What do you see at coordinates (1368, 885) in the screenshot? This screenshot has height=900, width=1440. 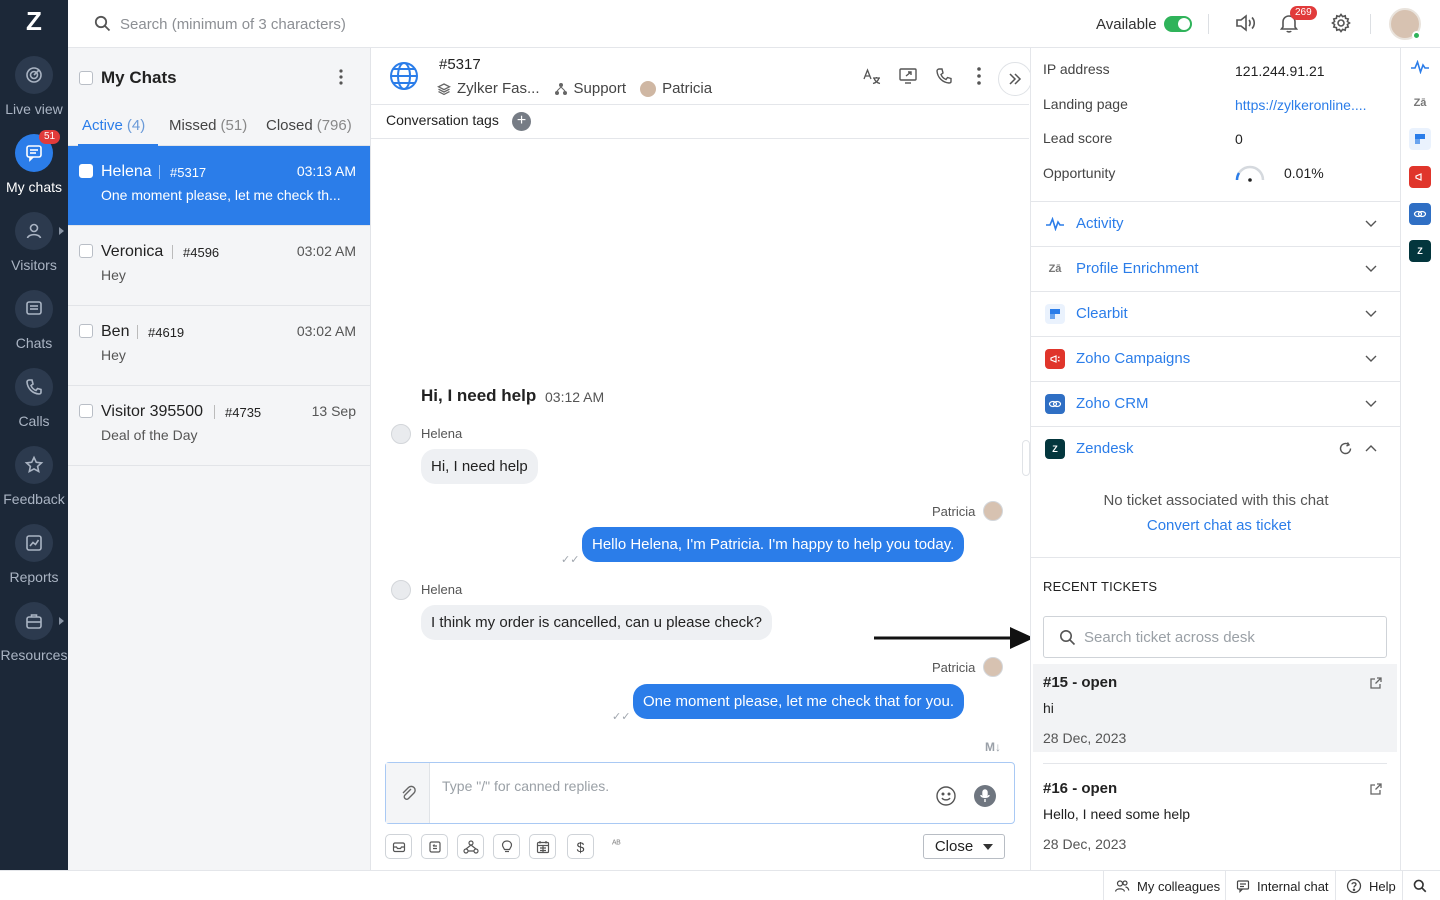 I see `help-button: Help` at bounding box center [1368, 885].